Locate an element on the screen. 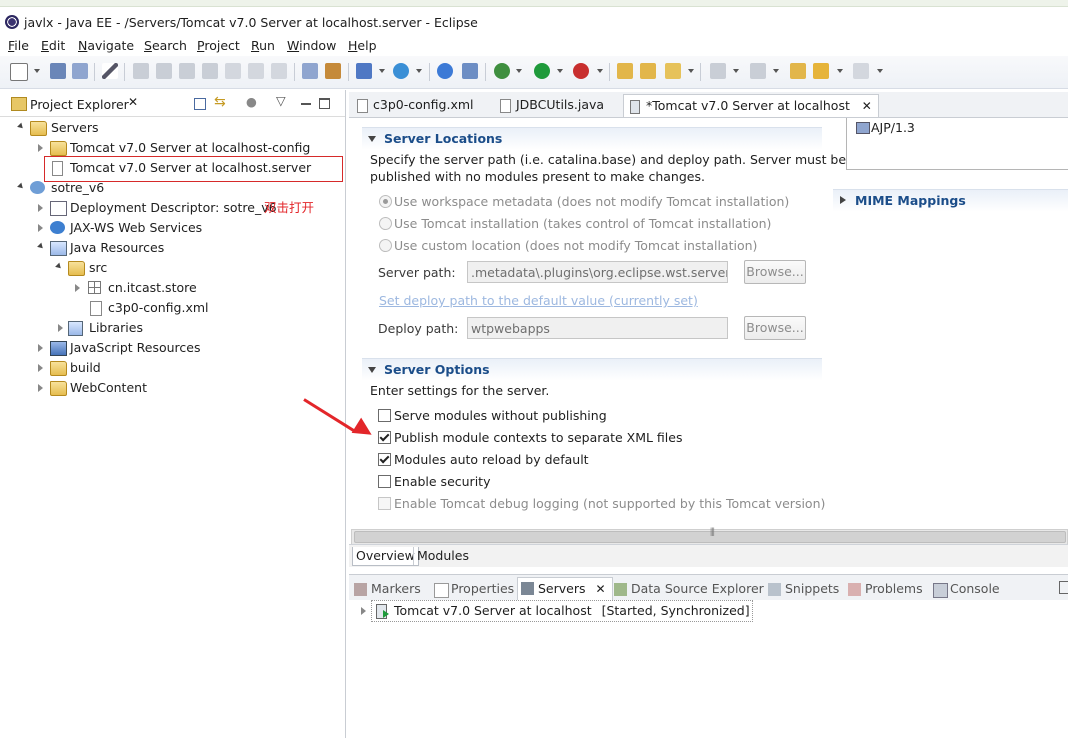  terminate-icon is located at coordinates (187, 71).